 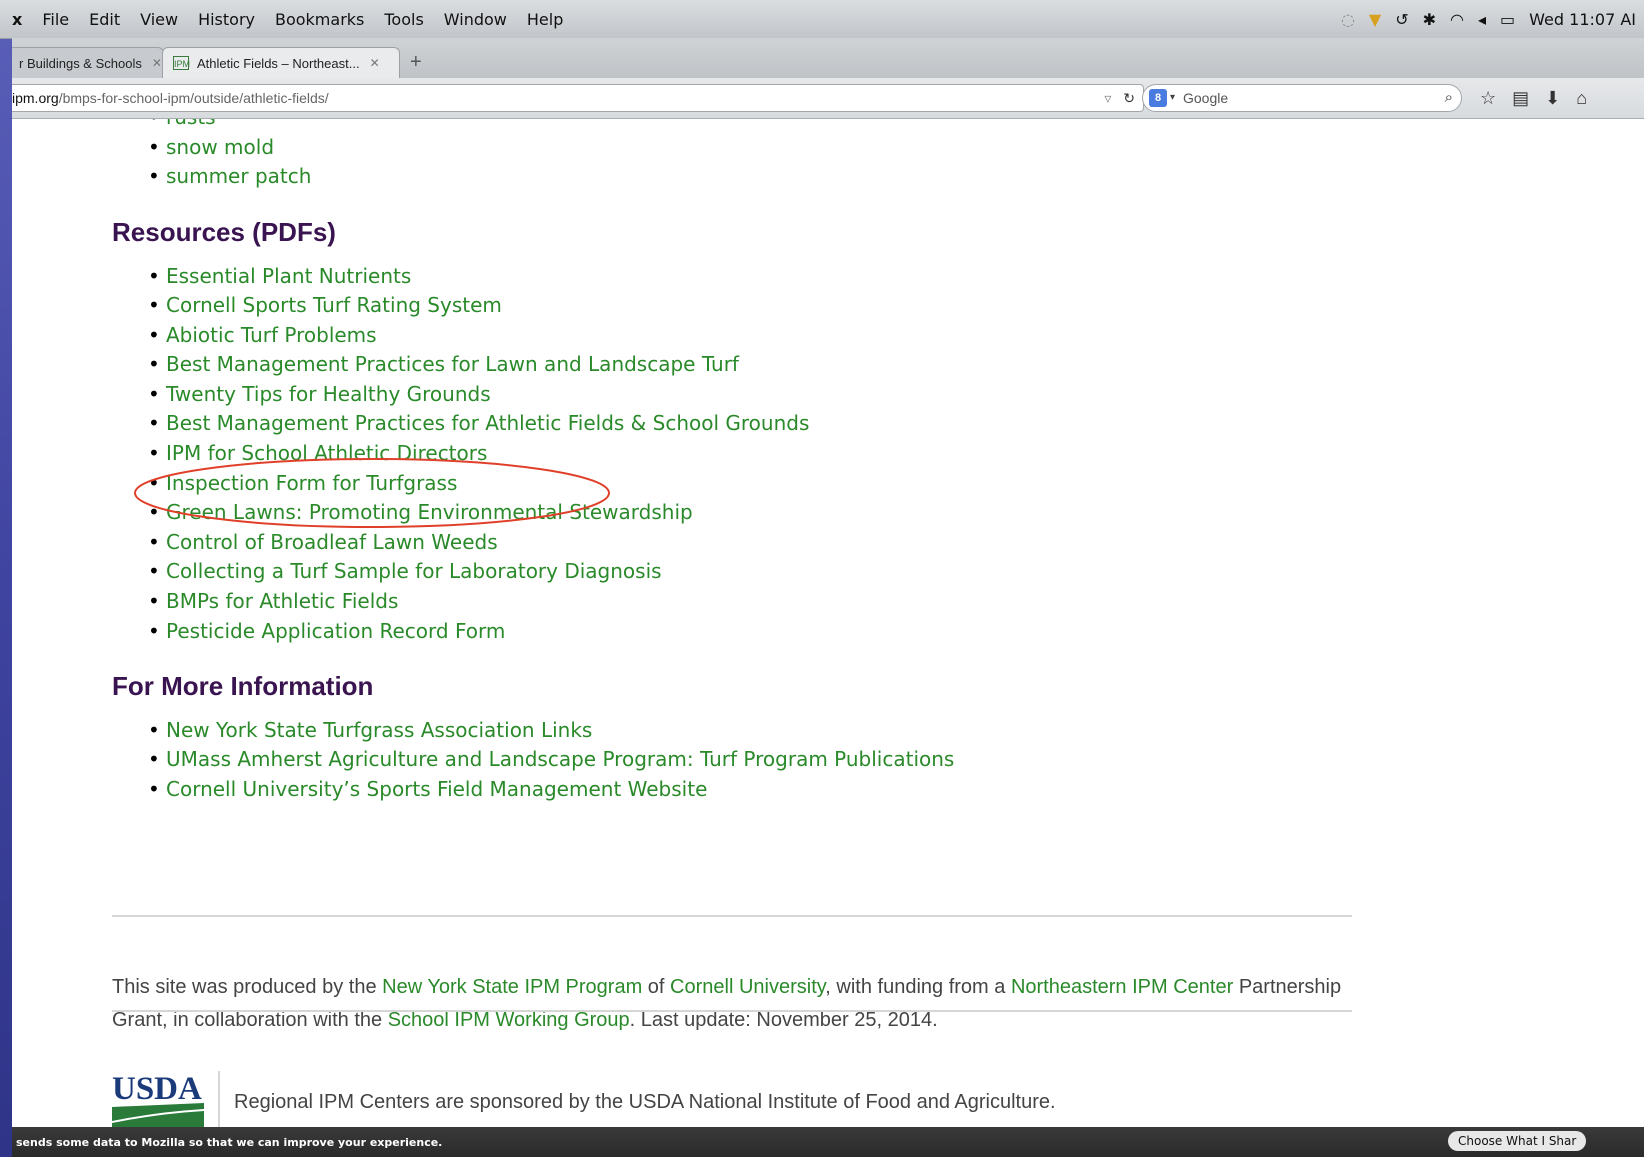 I want to click on battery-icon: ▭, so click(x=1507, y=19).